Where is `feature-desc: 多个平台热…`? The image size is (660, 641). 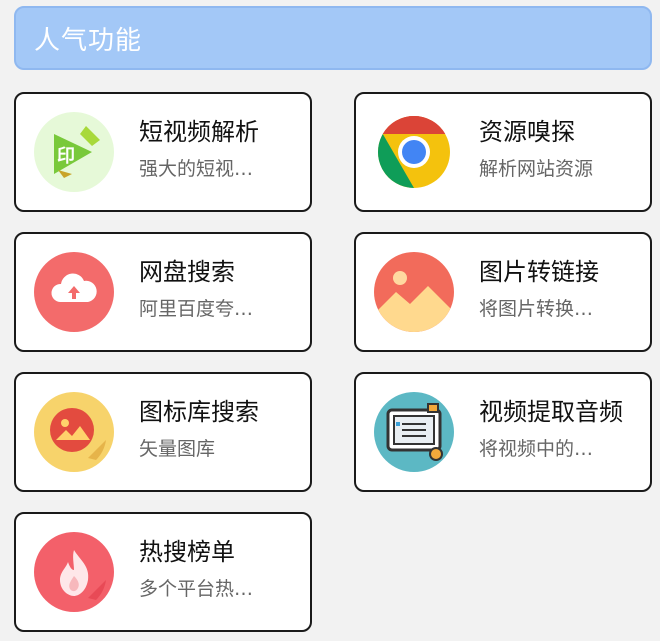
feature-desc: 多个平台热… is located at coordinates (196, 589).